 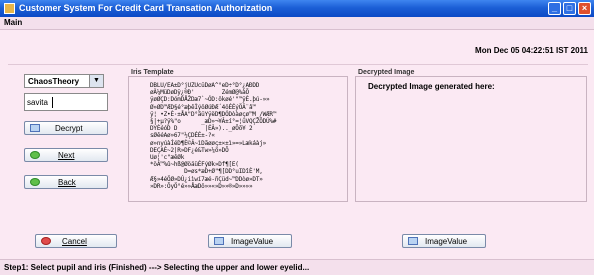 I want to click on back-icon, so click(x=35, y=182).